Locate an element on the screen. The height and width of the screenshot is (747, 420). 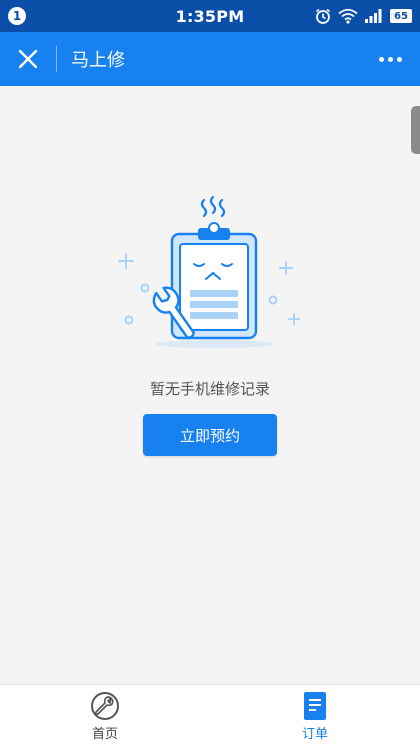
close-icon is located at coordinates (28, 59).